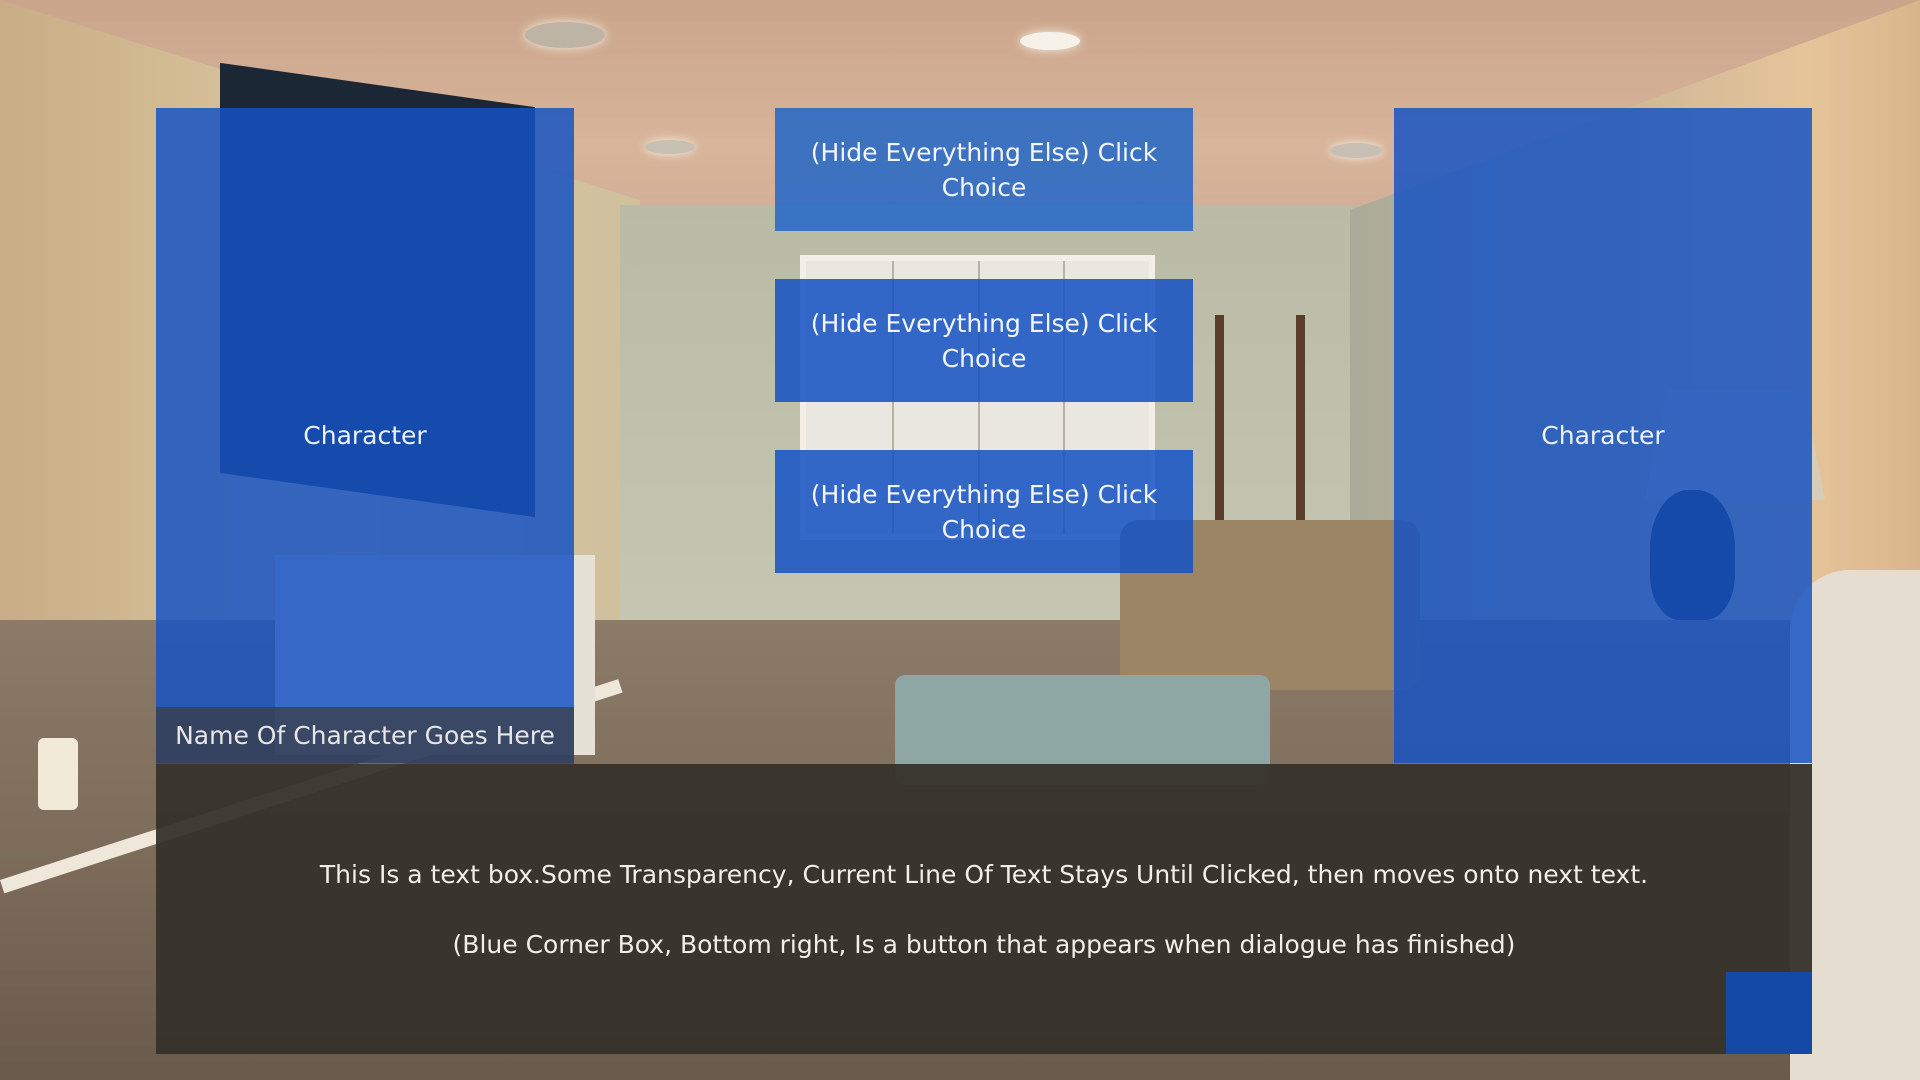 The image size is (1920, 1080). I want to click on character-label-left: Character, so click(365, 435).